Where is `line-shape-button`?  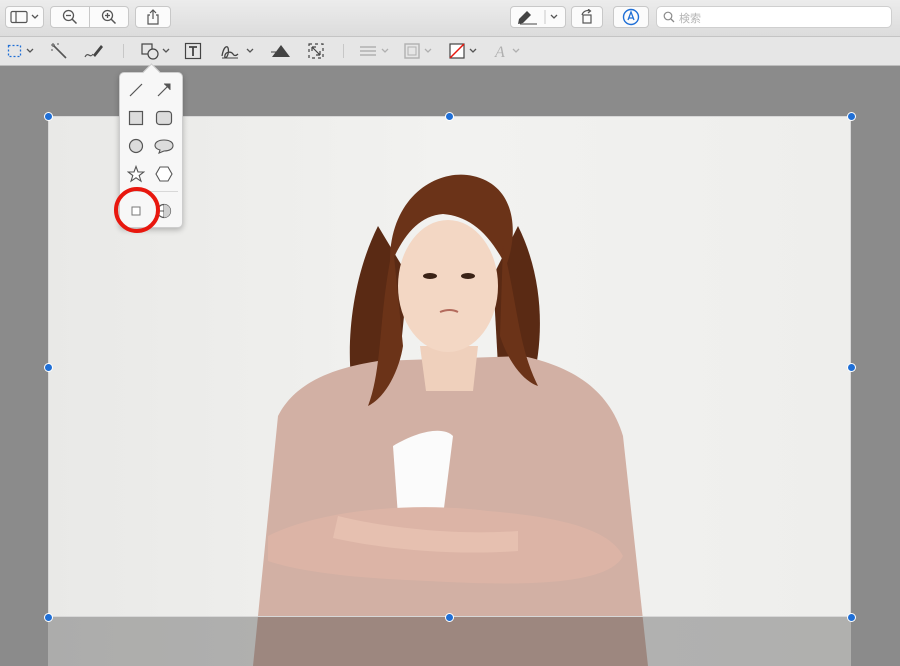
line-shape-button is located at coordinates (136, 90).